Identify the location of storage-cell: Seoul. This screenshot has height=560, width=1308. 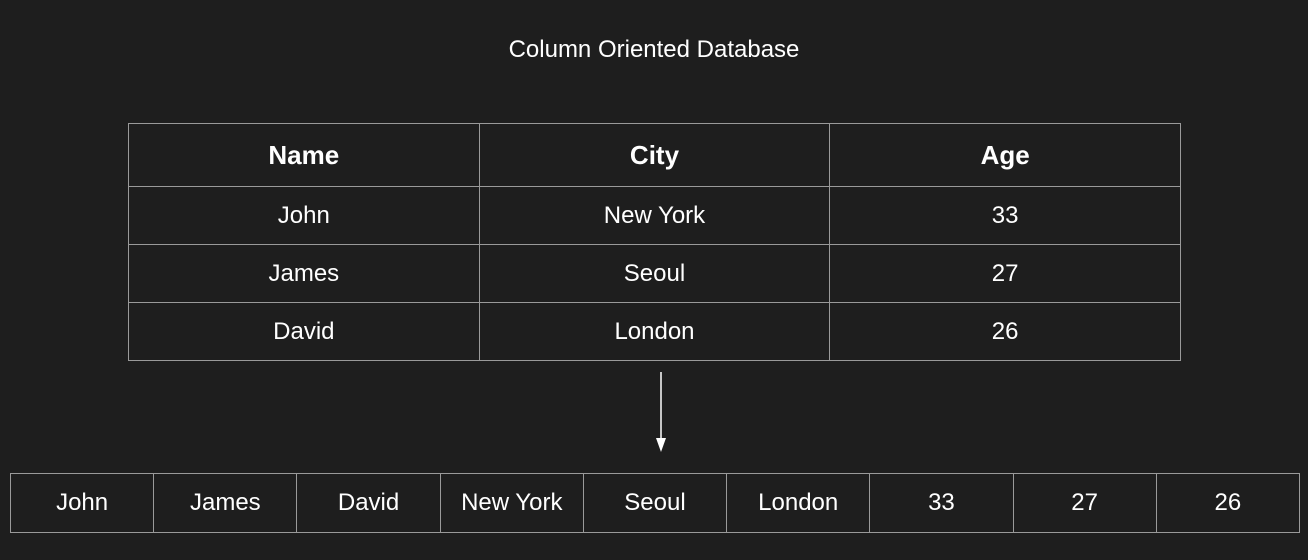
(655, 503).